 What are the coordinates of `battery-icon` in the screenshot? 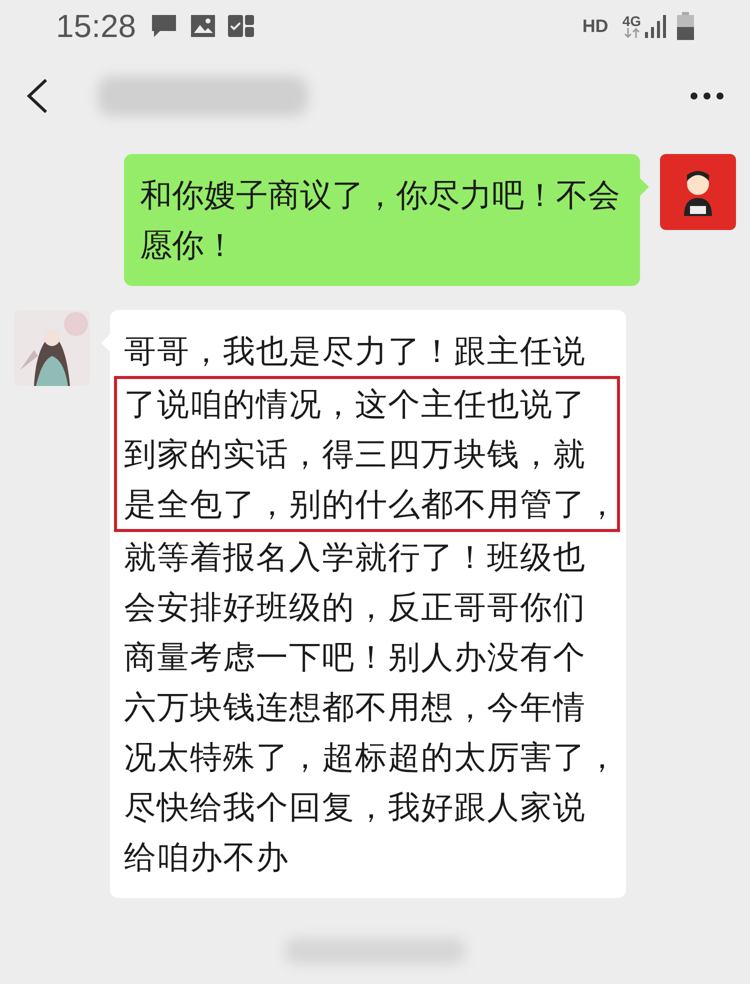 It's located at (685, 26).